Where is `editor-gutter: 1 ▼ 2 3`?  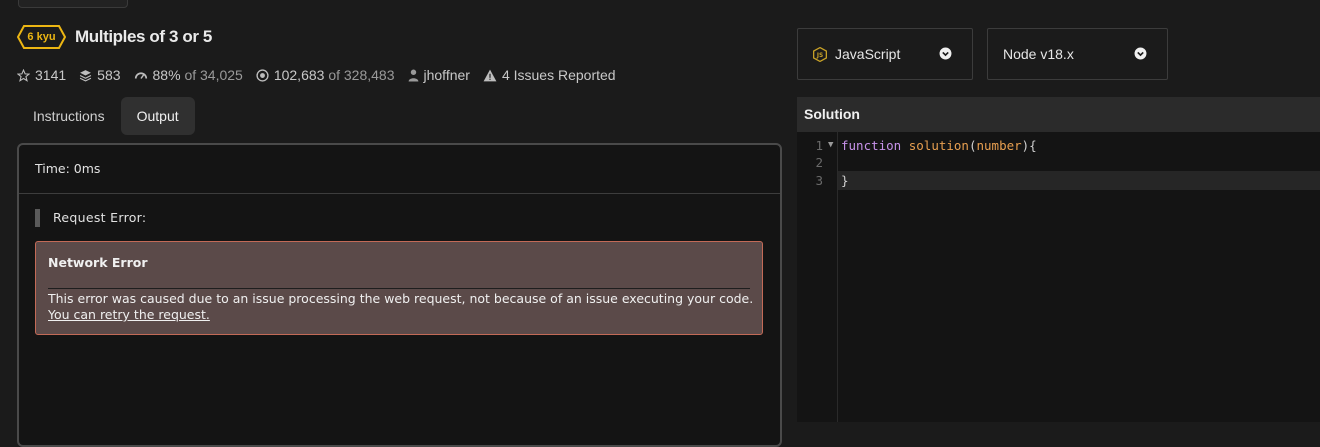
editor-gutter: 1 ▼ 2 3 is located at coordinates (817, 277).